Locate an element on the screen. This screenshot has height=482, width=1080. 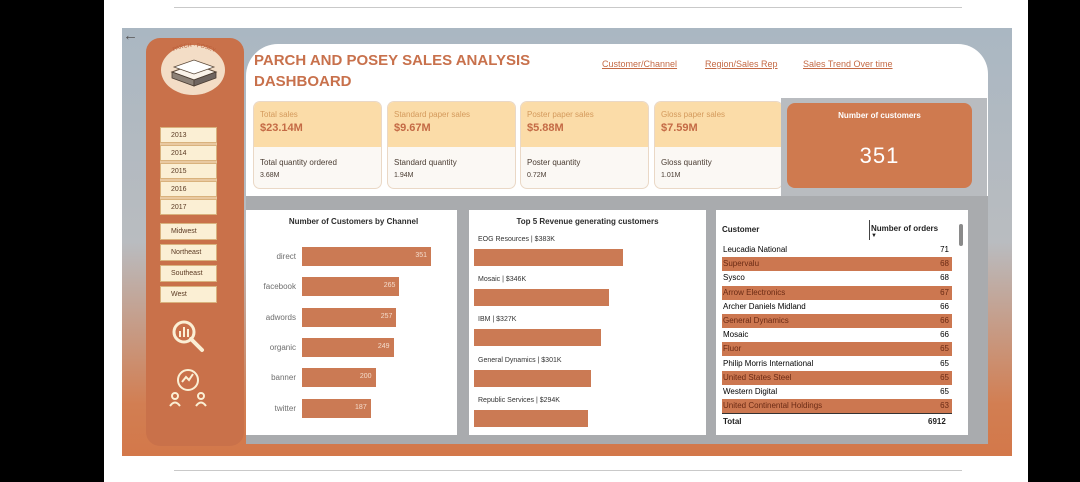
table-row: General Dynamics 66 is located at coordinates (837, 321).